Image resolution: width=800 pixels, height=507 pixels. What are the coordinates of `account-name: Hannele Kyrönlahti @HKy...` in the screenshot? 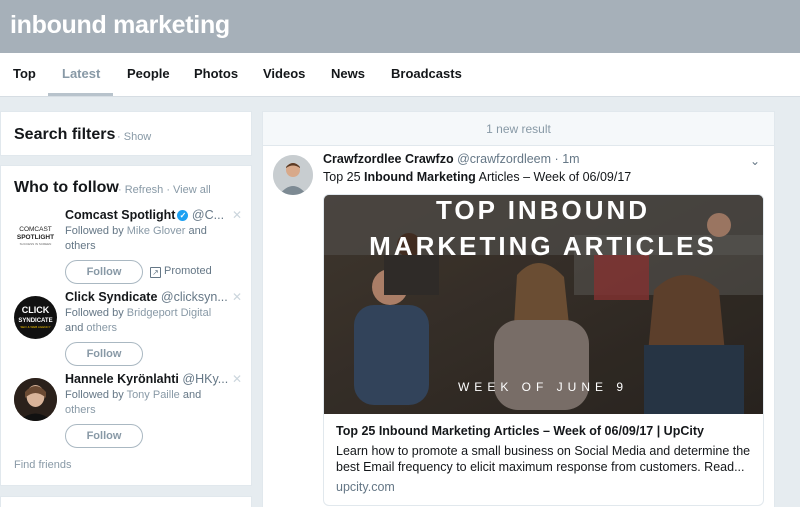 It's located at (146, 379).